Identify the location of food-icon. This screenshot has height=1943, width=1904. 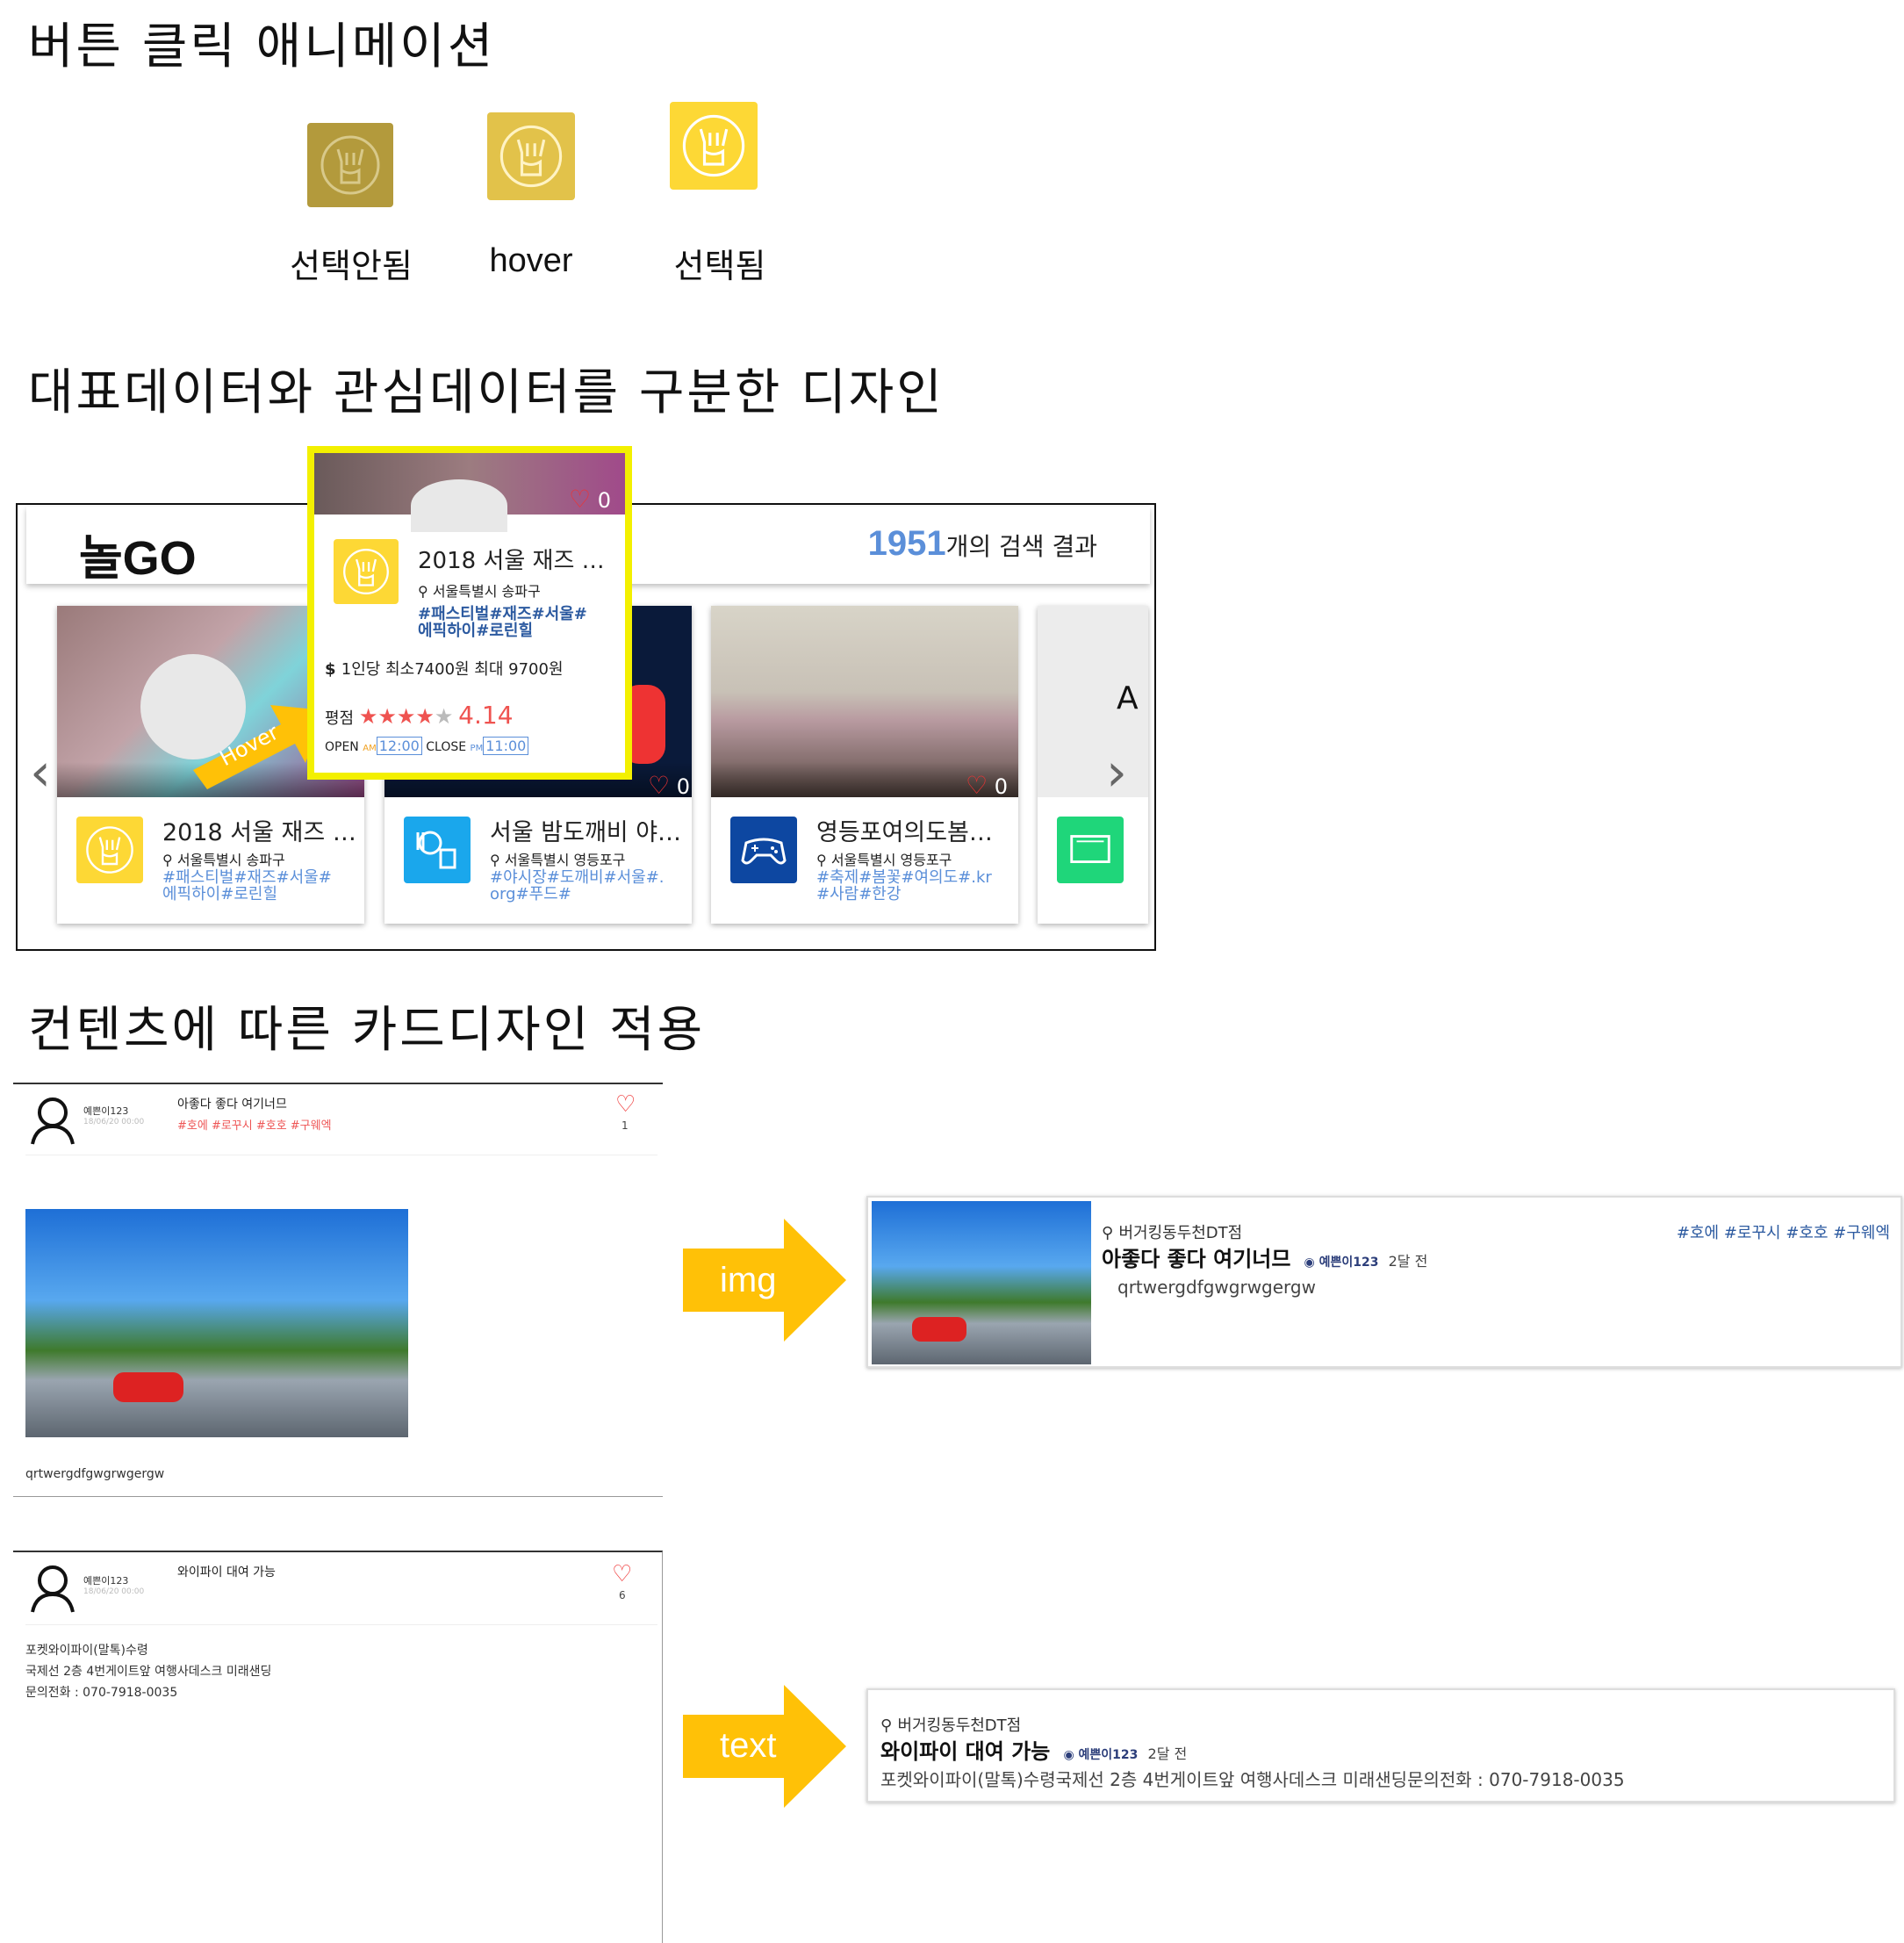
(436, 850).